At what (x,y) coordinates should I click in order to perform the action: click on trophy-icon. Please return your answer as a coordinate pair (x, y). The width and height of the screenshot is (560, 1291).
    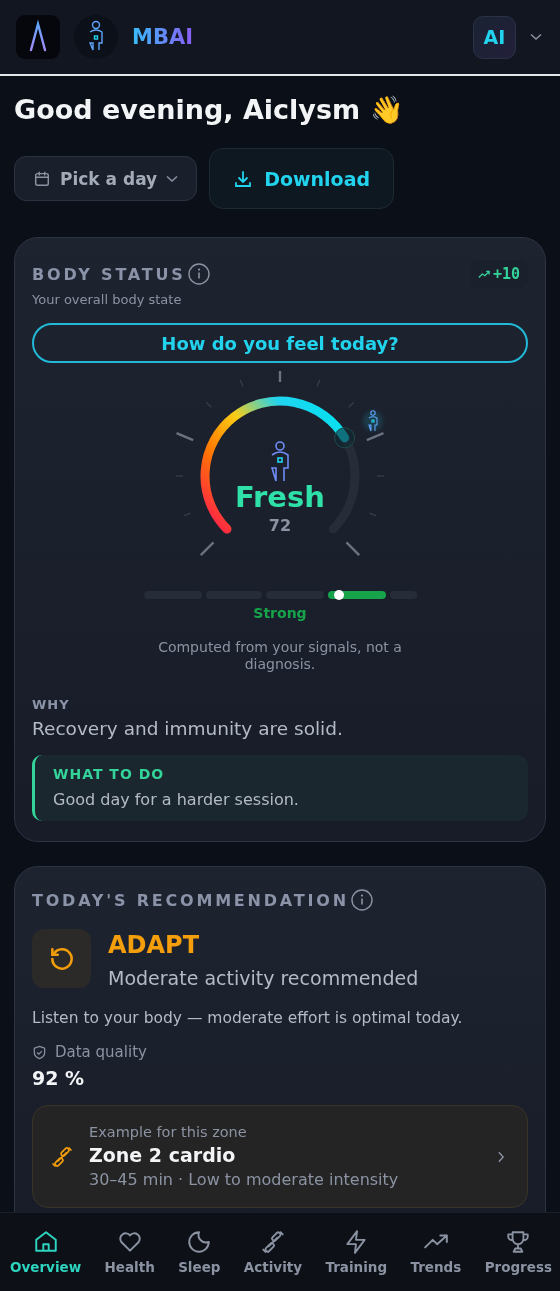
    Looking at the image, I should click on (518, 1242).